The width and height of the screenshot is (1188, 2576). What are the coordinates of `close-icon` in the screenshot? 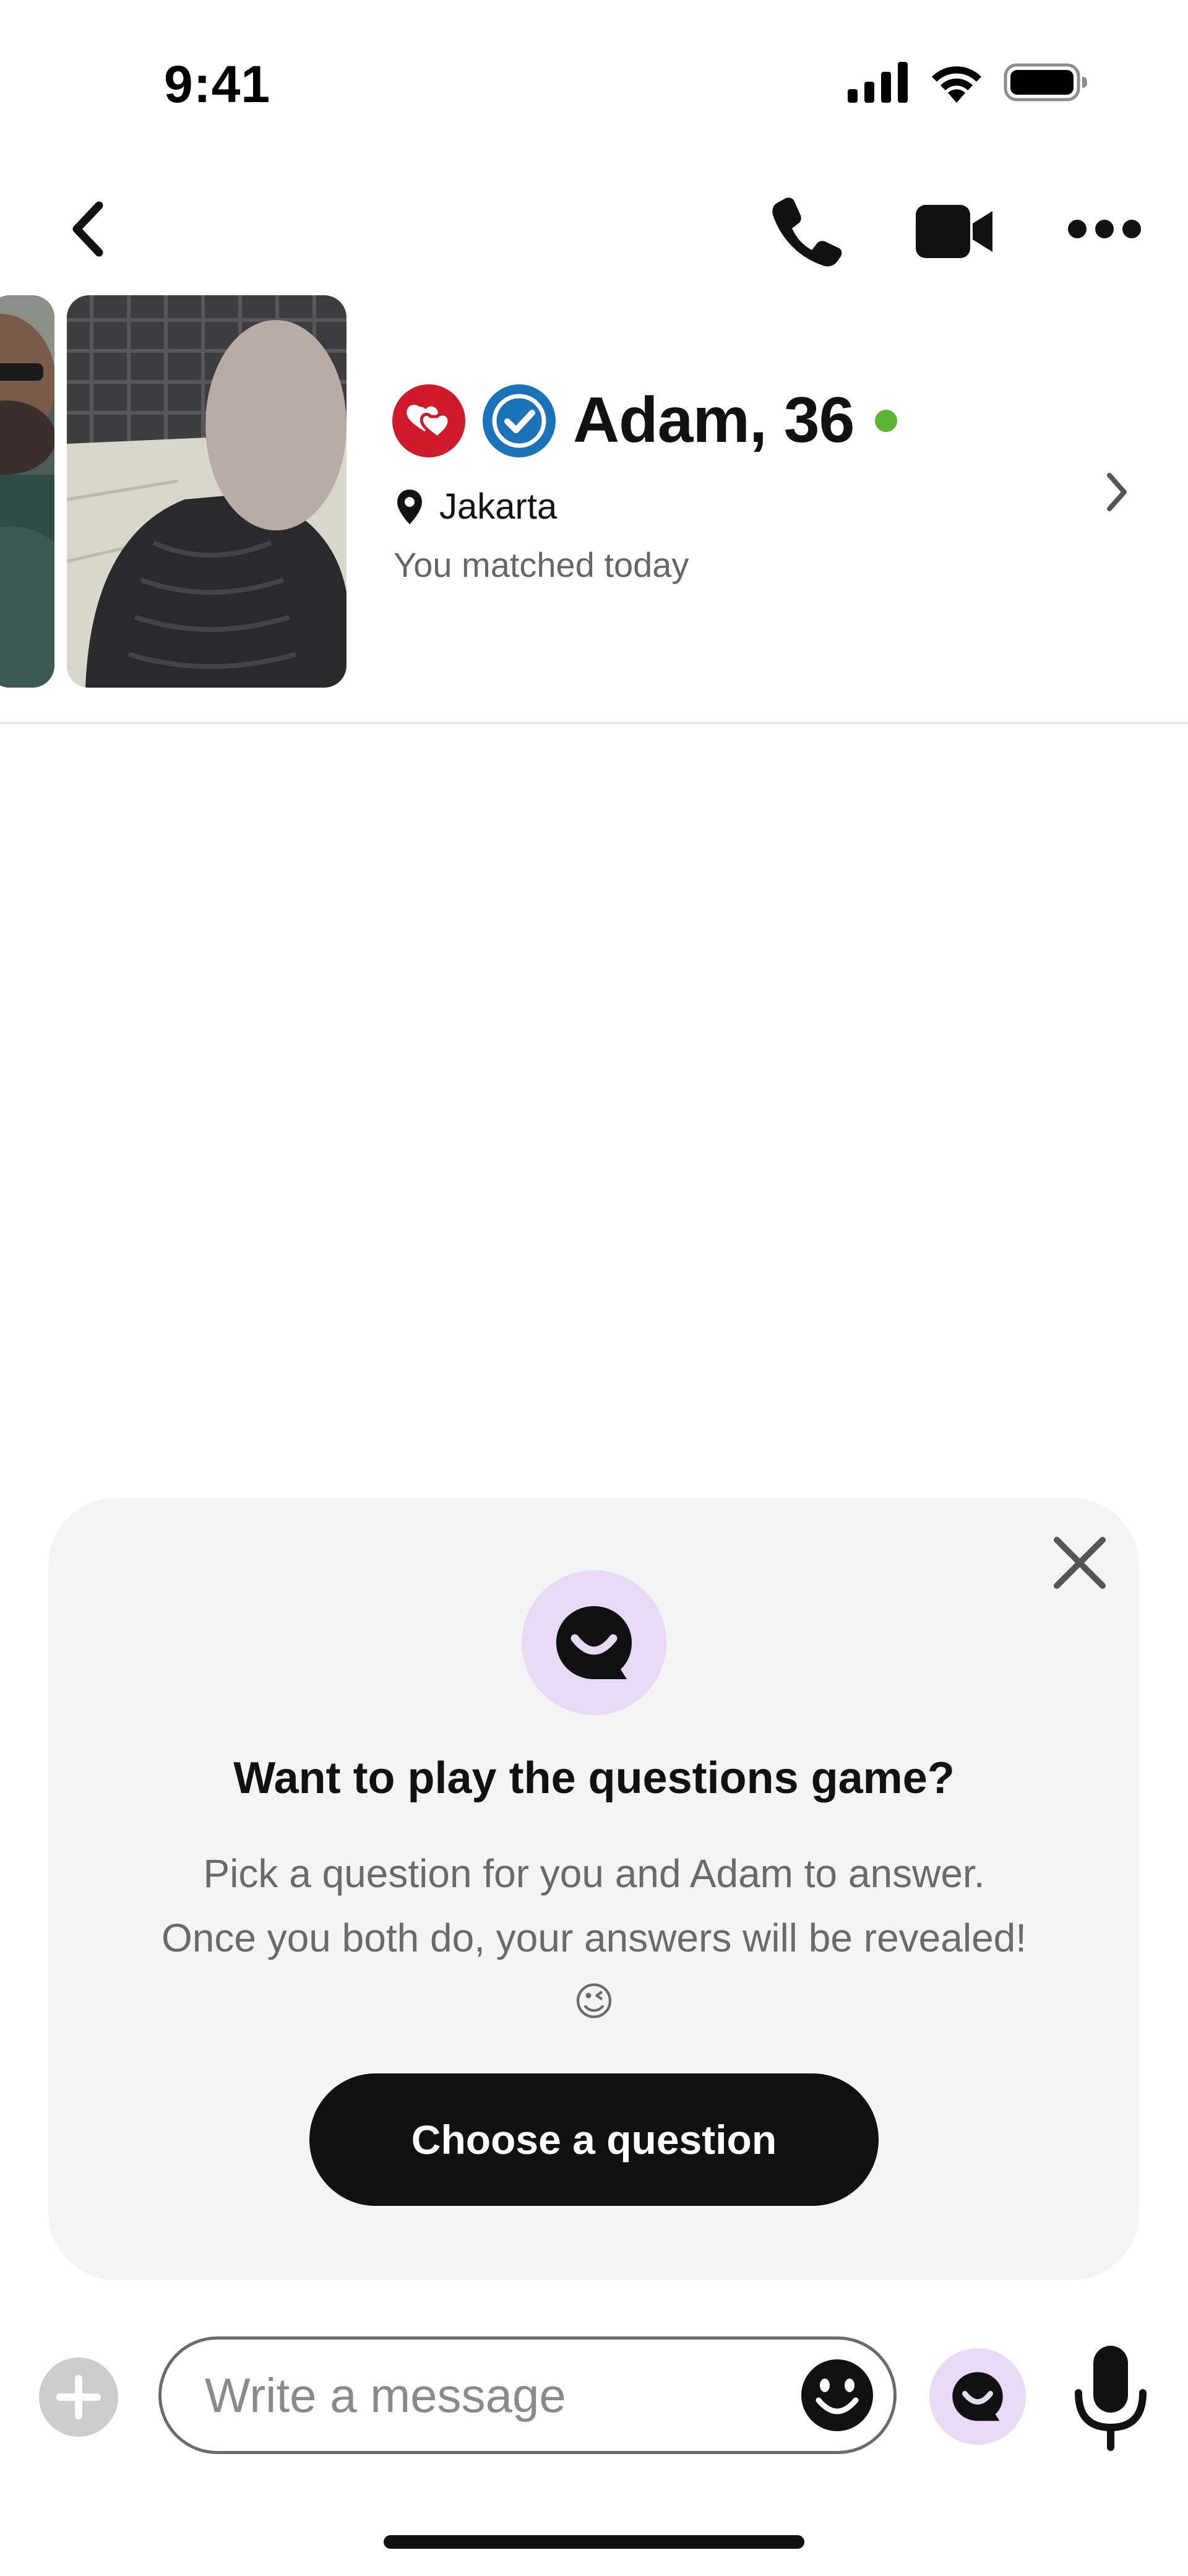 It's located at (1080, 1563).